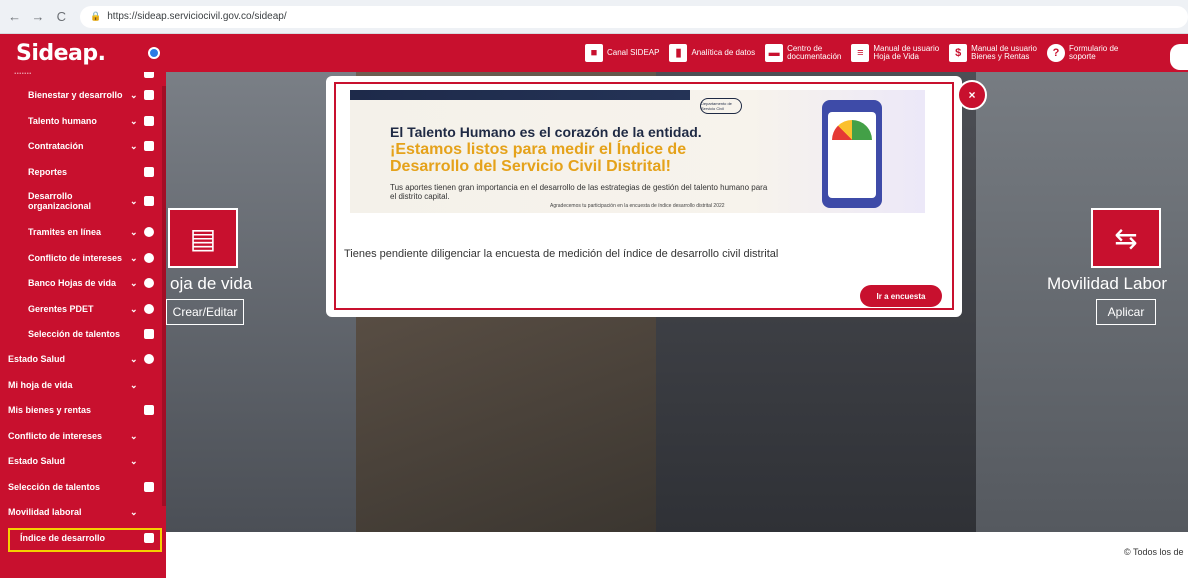  What do you see at coordinates (49, 410) in the screenshot?
I see `sidebar-item-bienes-rentas: Mis bienes y rentas` at bounding box center [49, 410].